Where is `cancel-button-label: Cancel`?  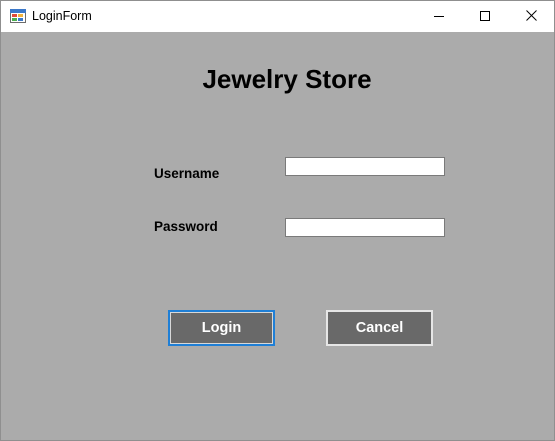
cancel-button-label: Cancel is located at coordinates (379, 328).